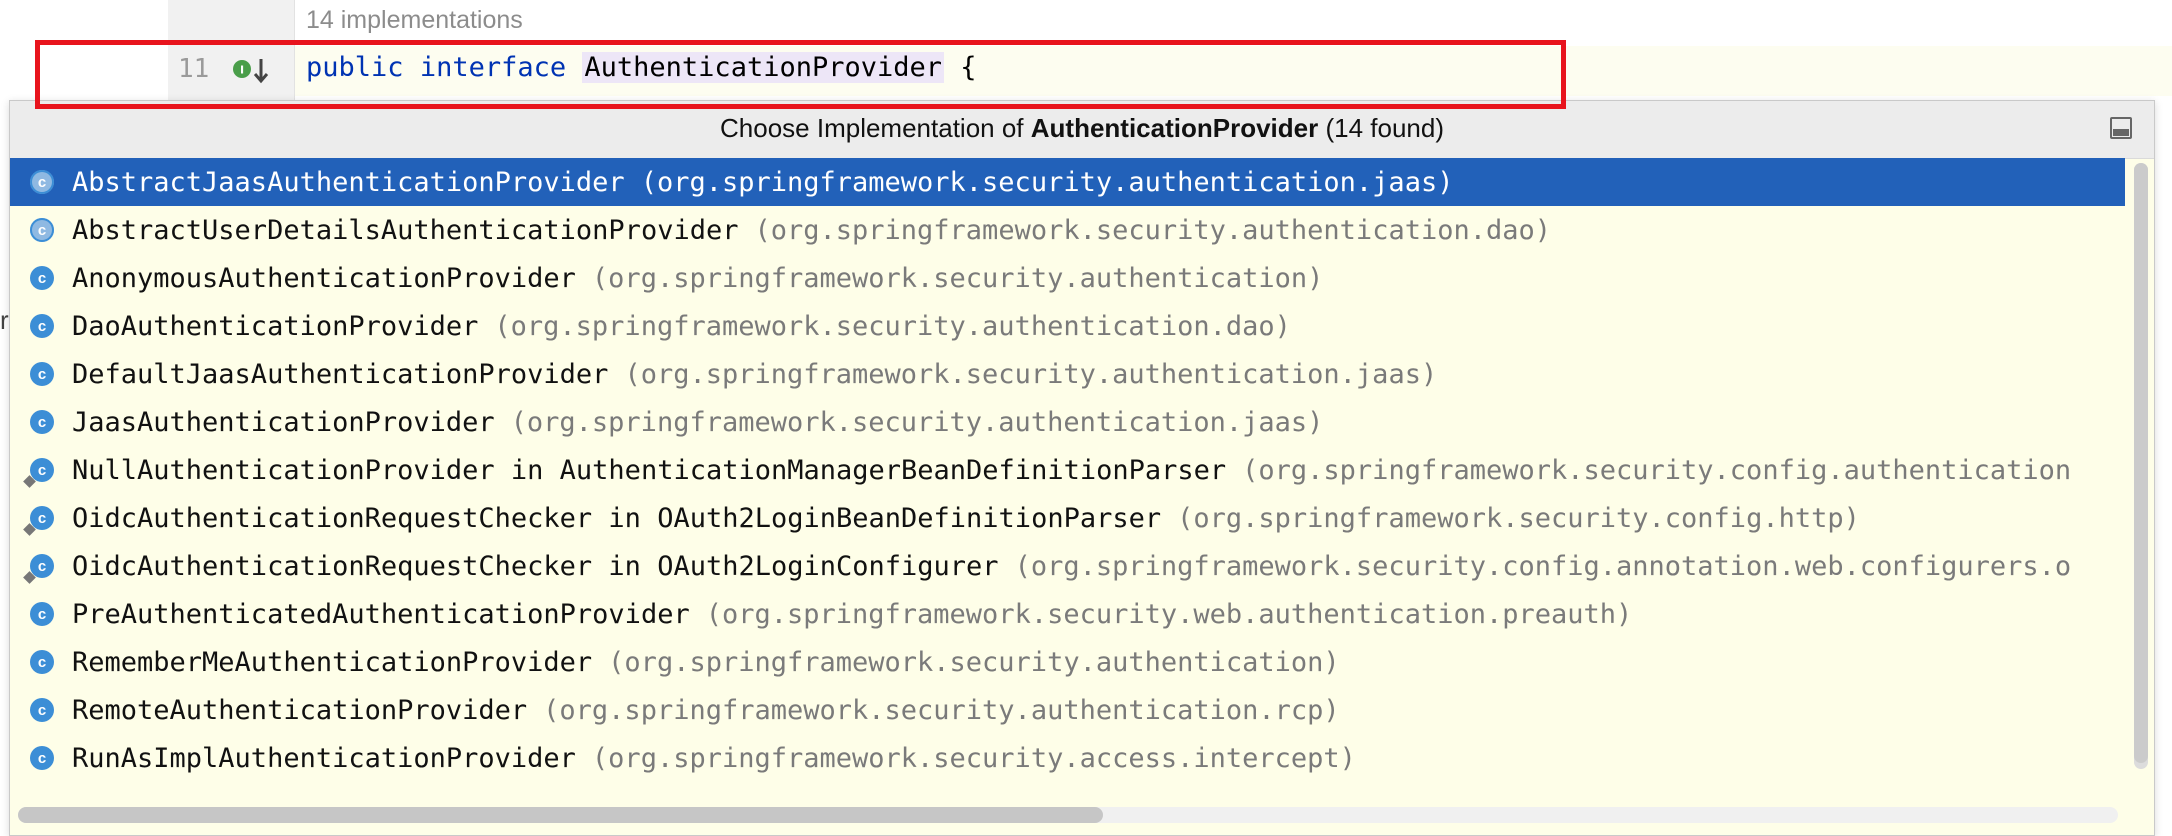 The height and width of the screenshot is (836, 2172). What do you see at coordinates (414, 20) in the screenshot?
I see `implementations-inlay-hint: 14 implementations` at bounding box center [414, 20].